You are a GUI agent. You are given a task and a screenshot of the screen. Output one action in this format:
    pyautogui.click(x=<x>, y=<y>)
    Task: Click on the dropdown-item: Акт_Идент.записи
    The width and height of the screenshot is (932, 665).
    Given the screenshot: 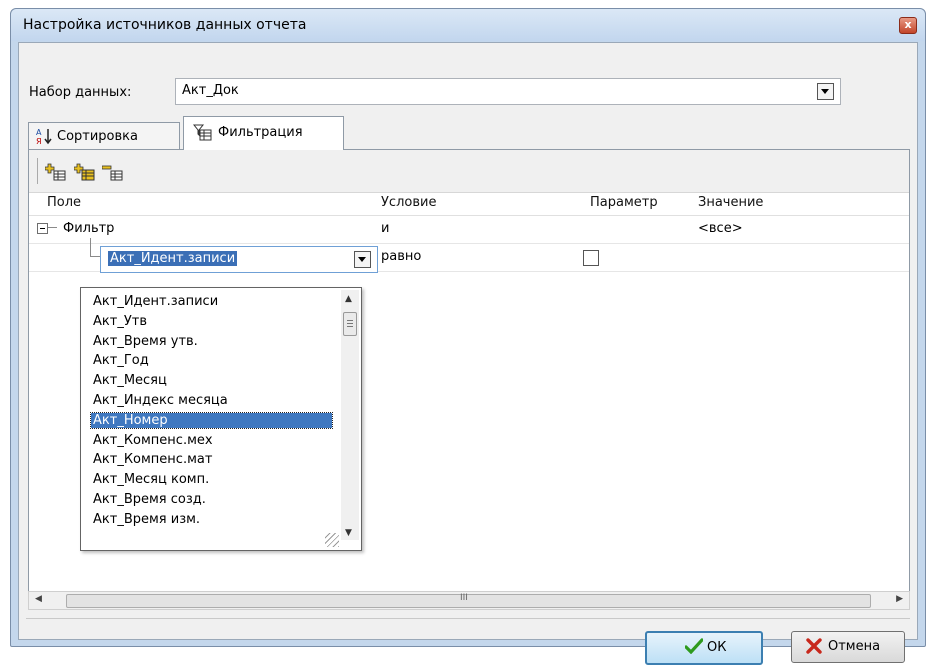 What is the action you would take?
    pyautogui.click(x=155, y=301)
    